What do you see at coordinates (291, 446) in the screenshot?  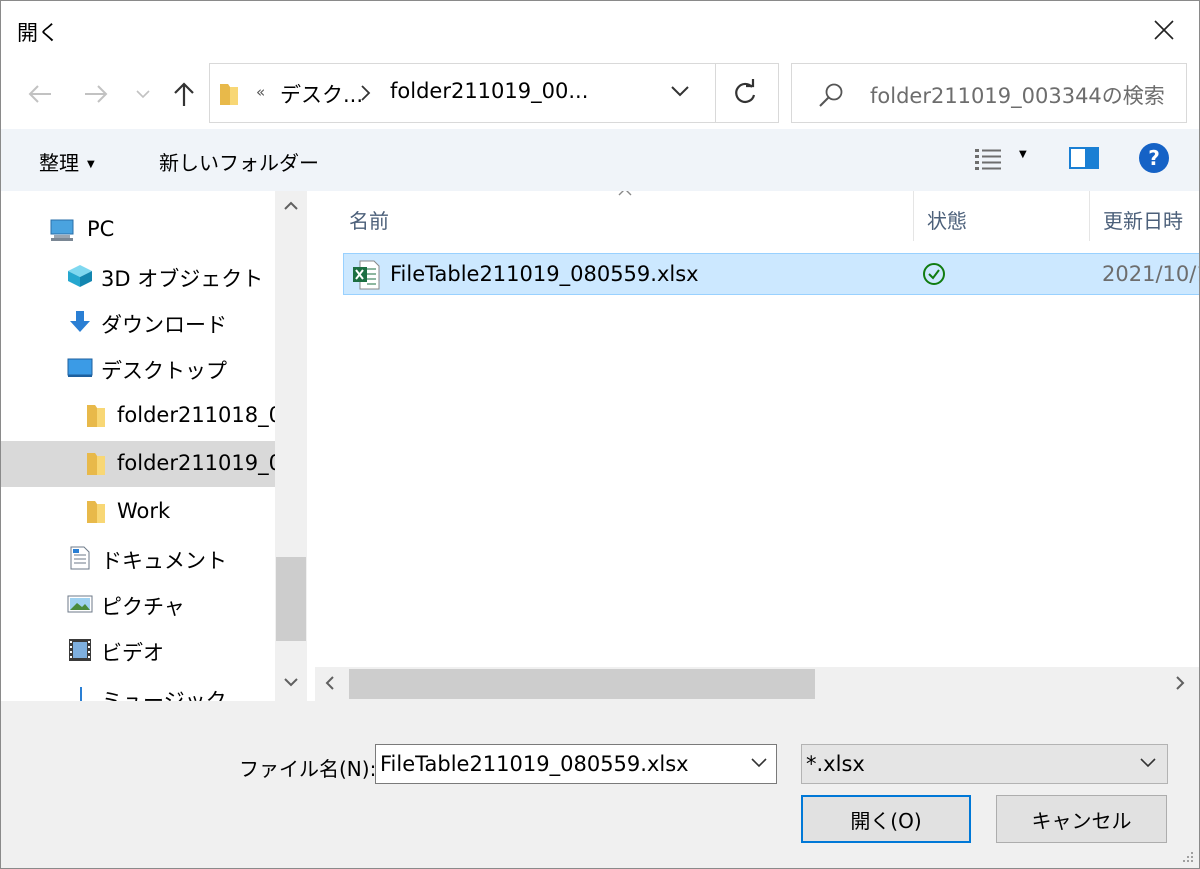 I see `sidebar-scrollbar` at bounding box center [291, 446].